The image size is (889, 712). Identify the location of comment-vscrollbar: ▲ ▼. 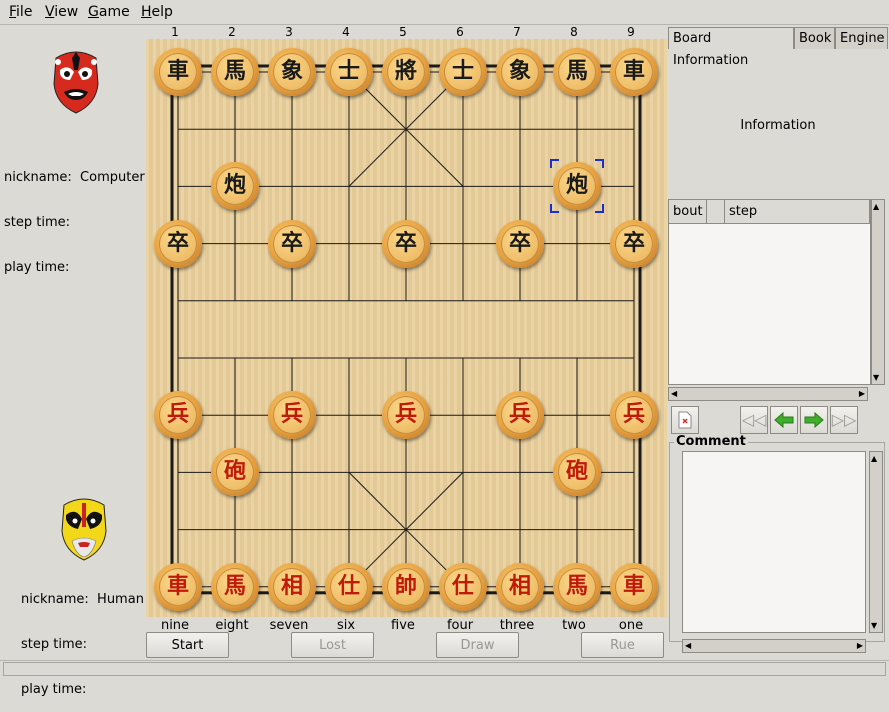
(876, 542).